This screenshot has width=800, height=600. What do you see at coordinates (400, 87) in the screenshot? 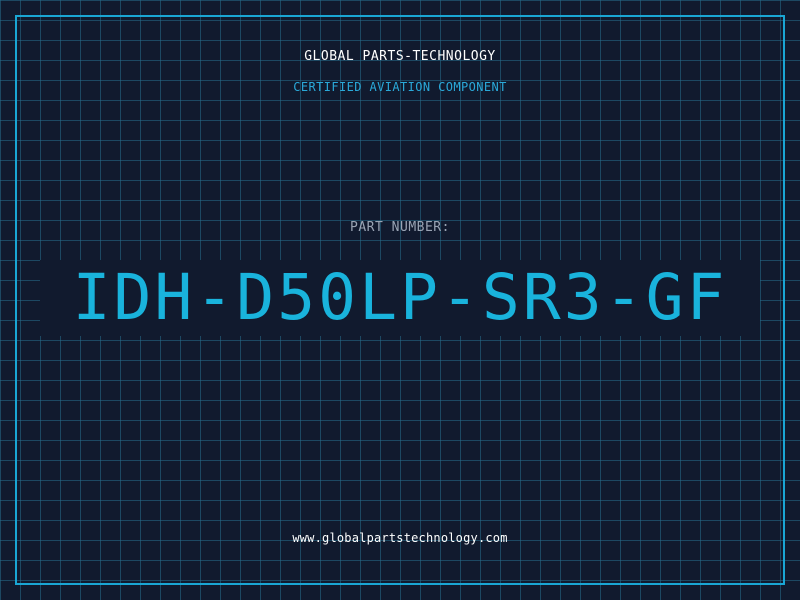
I see `certification-subtitle: CERTIFIED AVIATION COMPONENT` at bounding box center [400, 87].